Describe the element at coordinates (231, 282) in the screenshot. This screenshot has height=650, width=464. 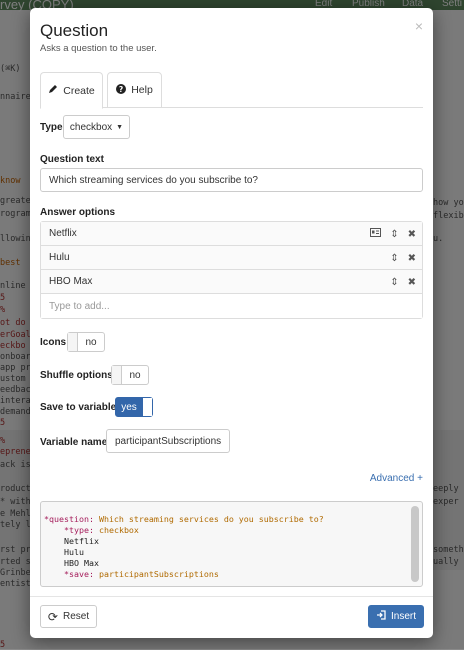
I see `answer-option-row: HBO Max ⇕ ✖` at that location.